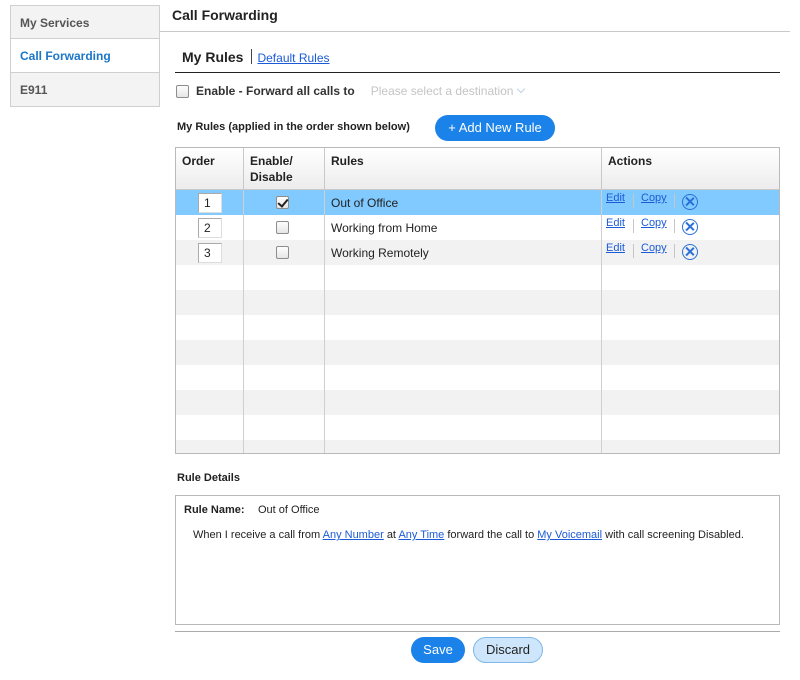 This screenshot has height=680, width=800. Describe the element at coordinates (508, 650) in the screenshot. I see `discard-button: Discard` at that location.